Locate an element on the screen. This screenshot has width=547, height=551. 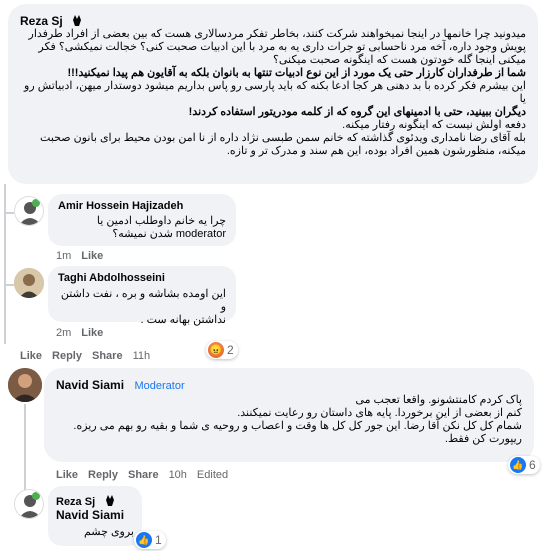
reaction-count: 6 is located at coordinates (532, 465).